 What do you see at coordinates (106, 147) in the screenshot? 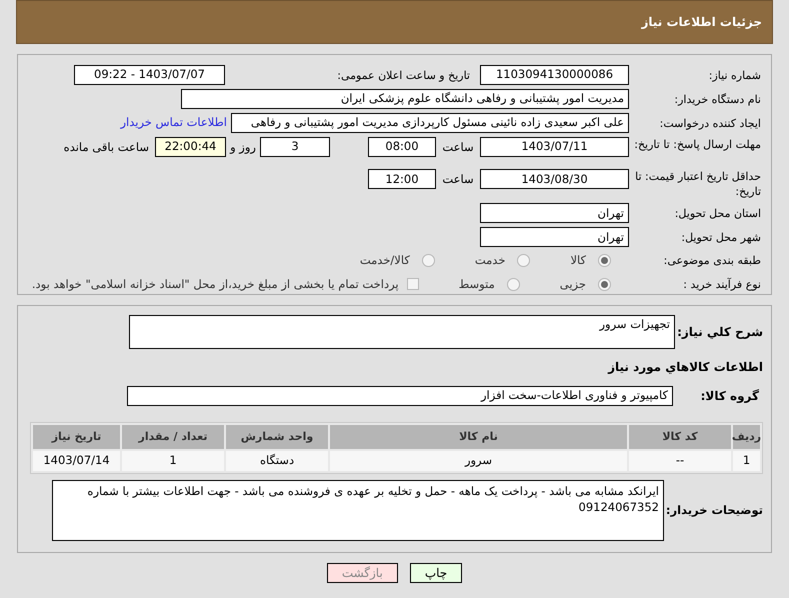
I see `field-label: ساعت باقی مانده` at bounding box center [106, 147].